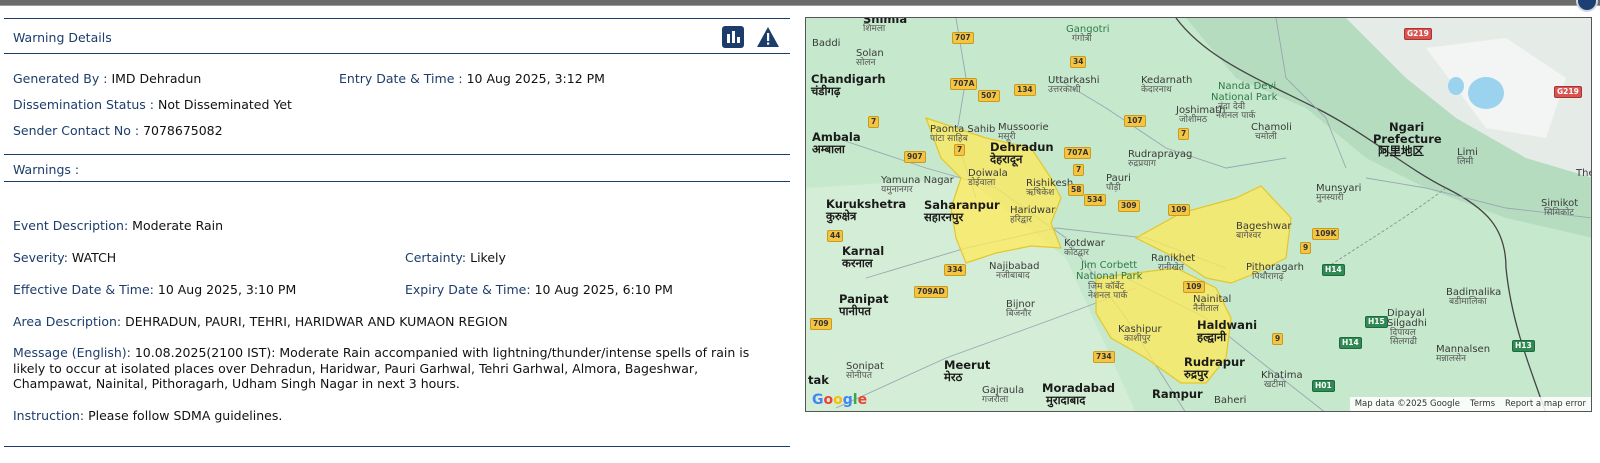  What do you see at coordinates (1468, 302) in the screenshot?
I see `place-badimalika-local: बडीमालिका` at bounding box center [1468, 302].